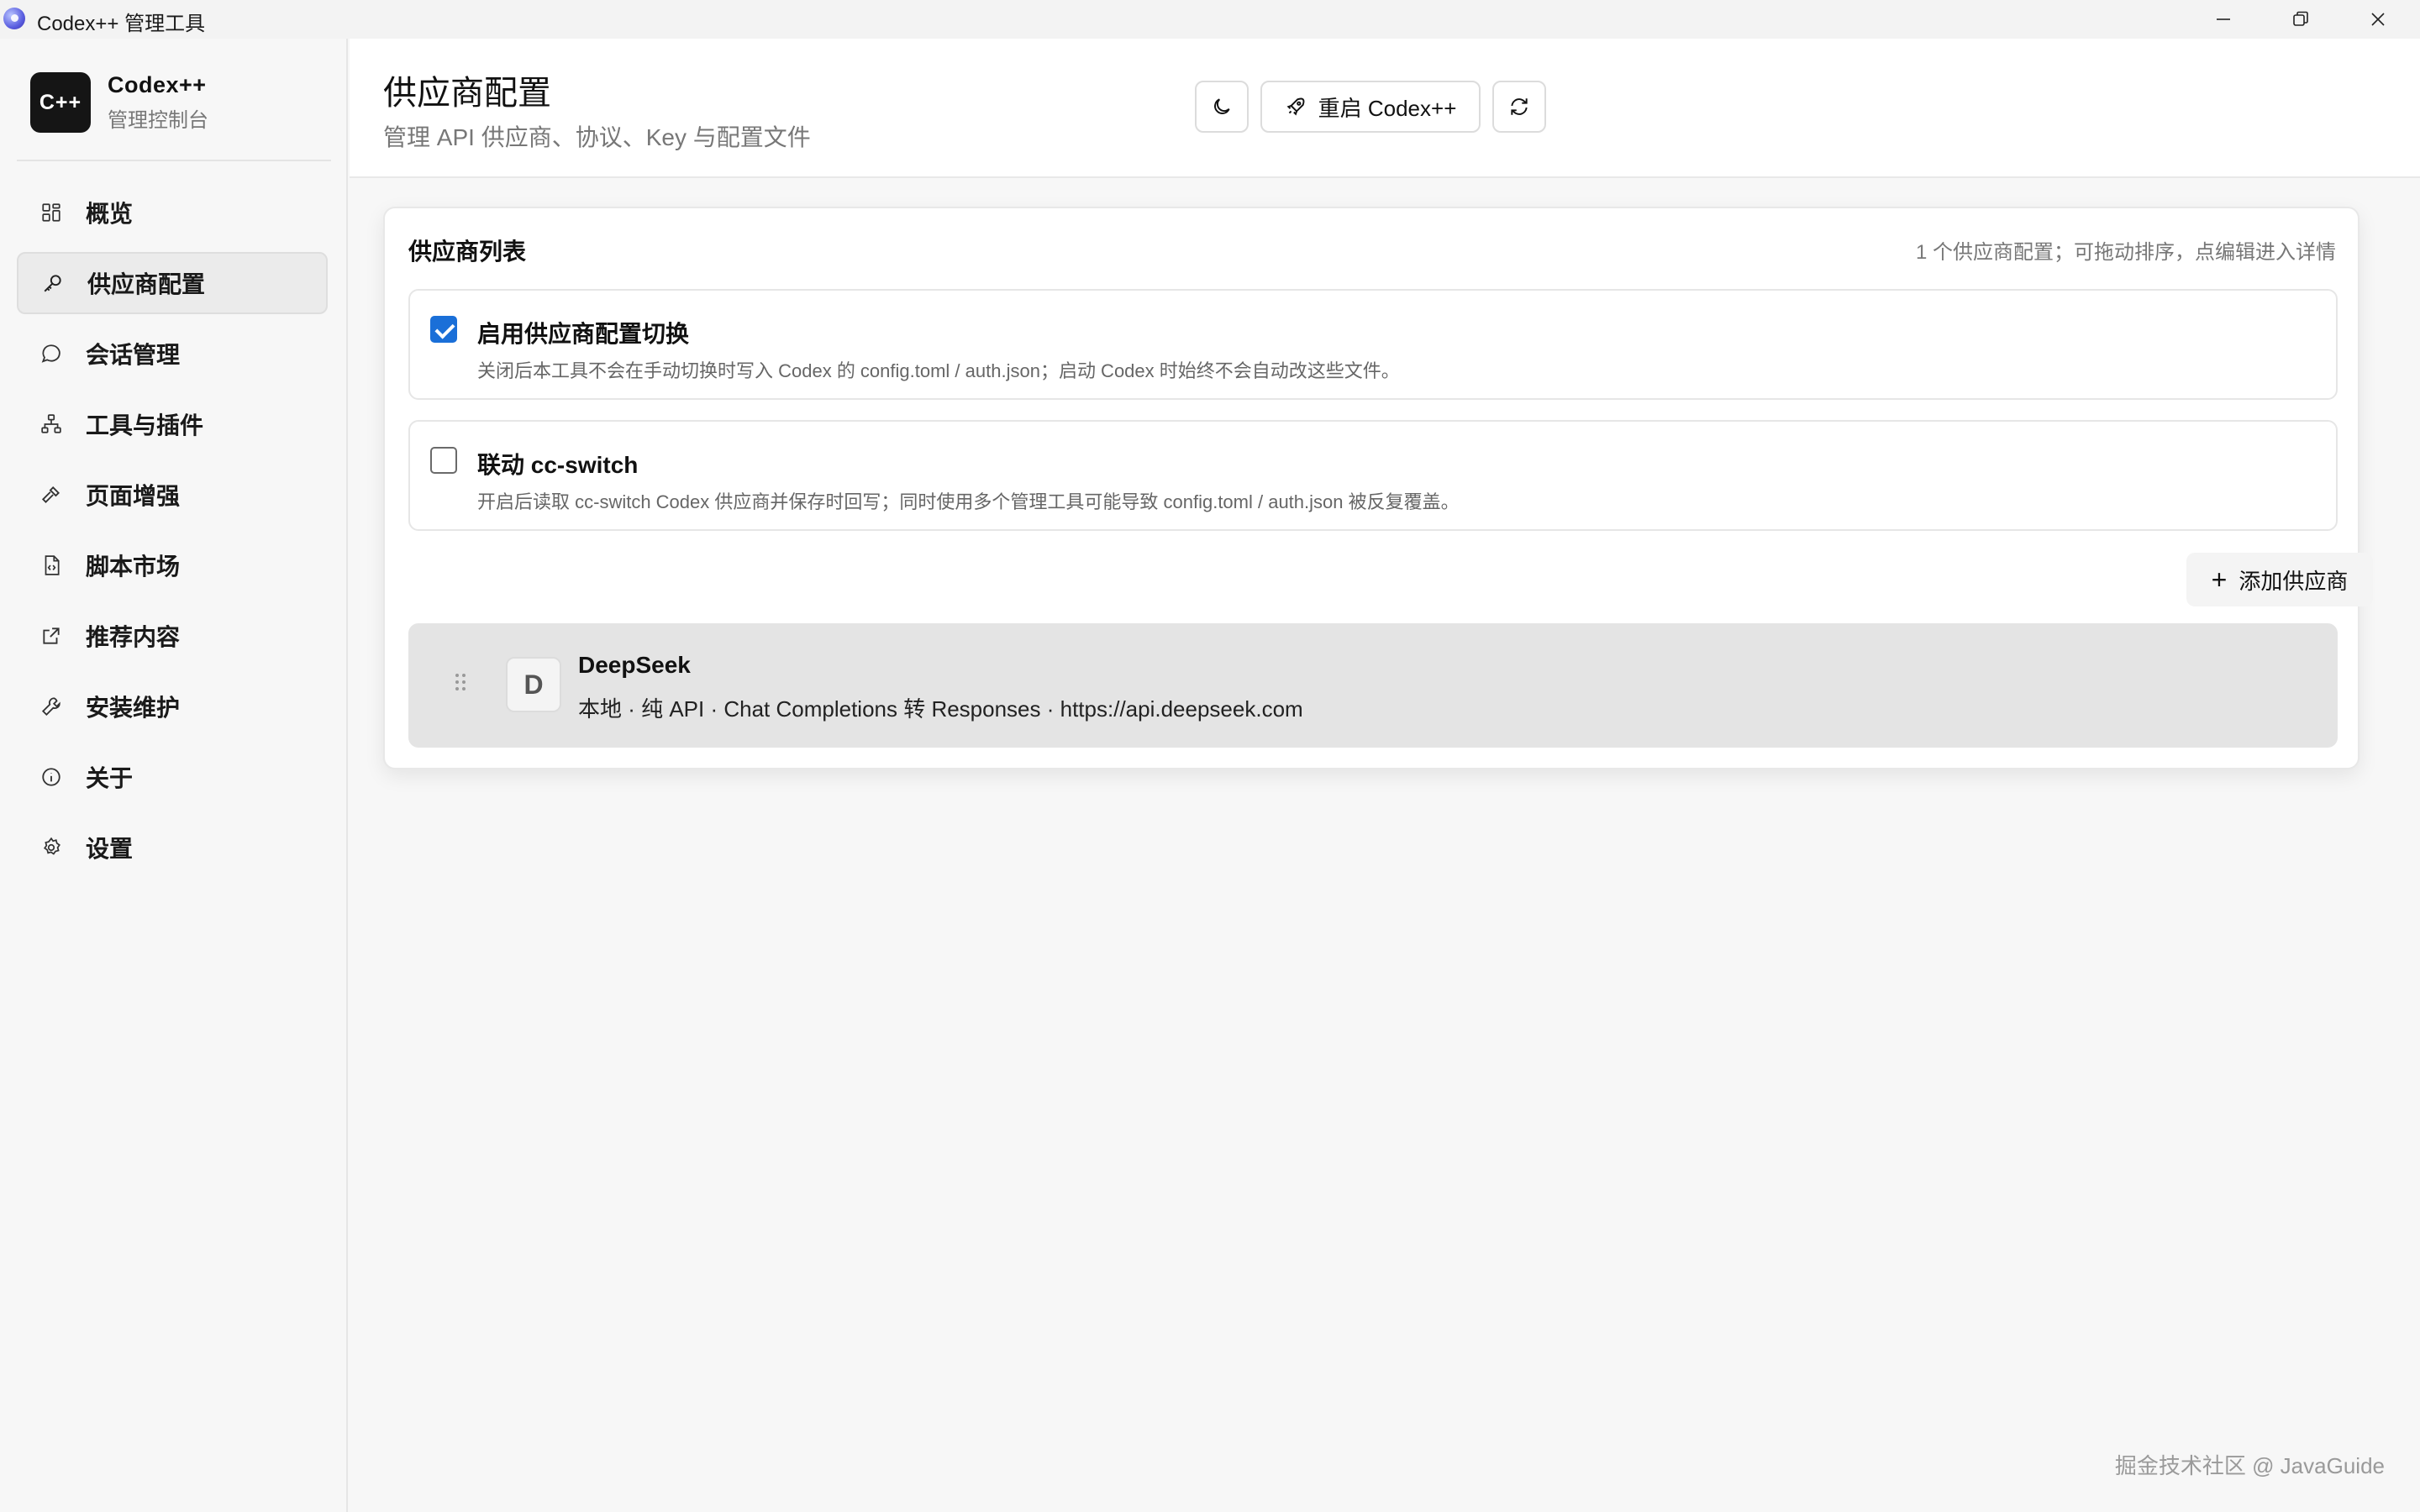 This screenshot has width=2420, height=1512. What do you see at coordinates (145, 425) in the screenshot?
I see `sidebar-item-label: 工具与插件` at bounding box center [145, 425].